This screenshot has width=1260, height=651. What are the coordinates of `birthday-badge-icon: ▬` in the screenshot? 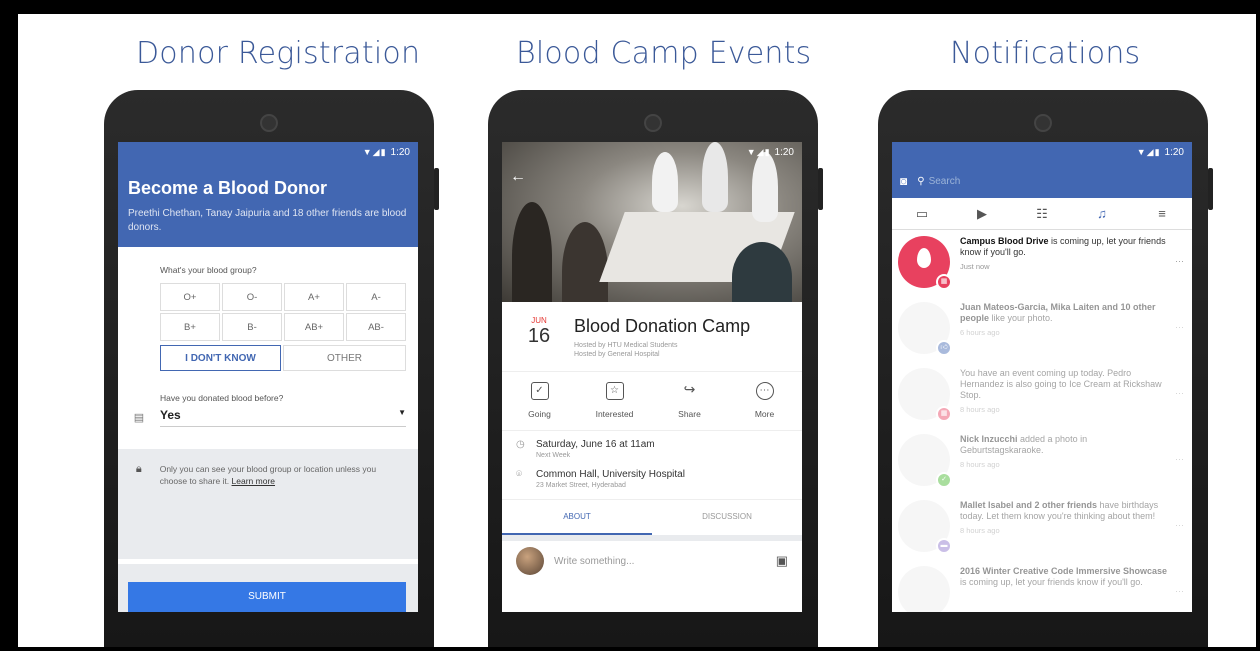 It's located at (944, 546).